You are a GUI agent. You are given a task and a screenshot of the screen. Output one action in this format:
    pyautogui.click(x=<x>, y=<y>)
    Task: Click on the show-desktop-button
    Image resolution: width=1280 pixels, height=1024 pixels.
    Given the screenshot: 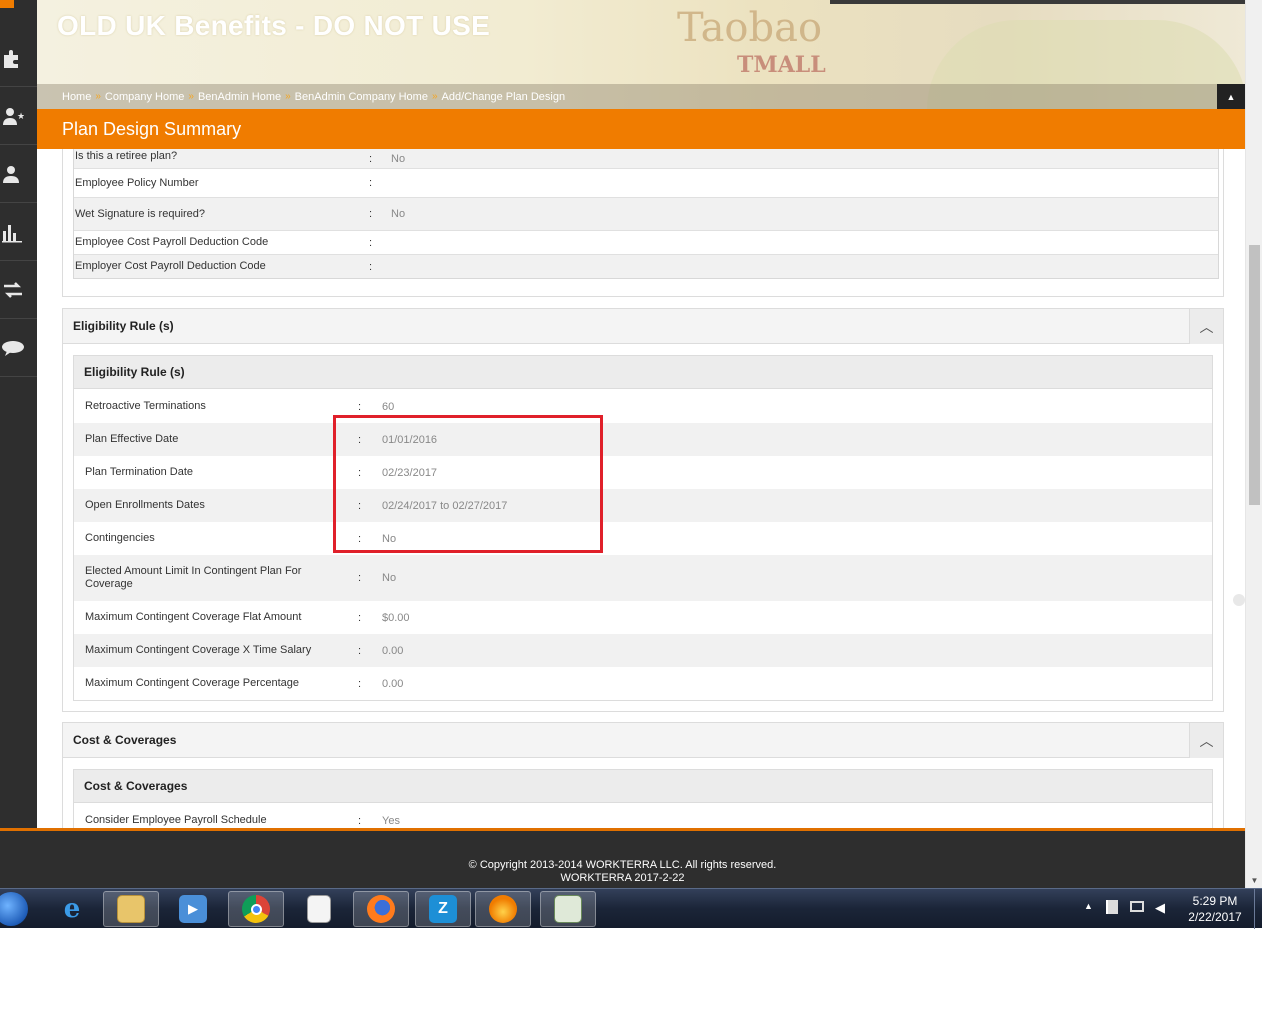 What is the action you would take?
    pyautogui.click(x=1258, y=909)
    